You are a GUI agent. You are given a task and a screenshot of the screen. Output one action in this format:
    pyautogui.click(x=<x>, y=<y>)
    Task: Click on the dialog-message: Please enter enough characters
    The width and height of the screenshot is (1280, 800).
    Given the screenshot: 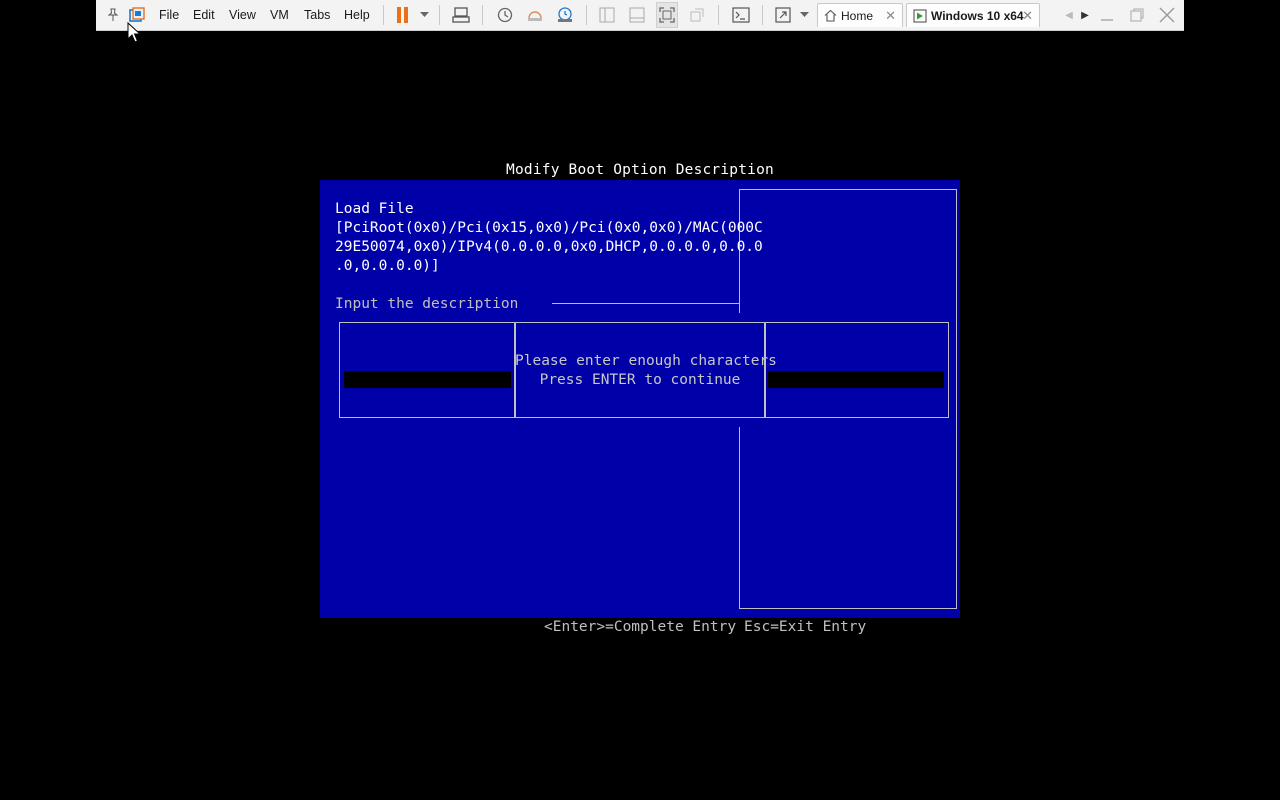 What is the action you would take?
    pyautogui.click(x=646, y=361)
    